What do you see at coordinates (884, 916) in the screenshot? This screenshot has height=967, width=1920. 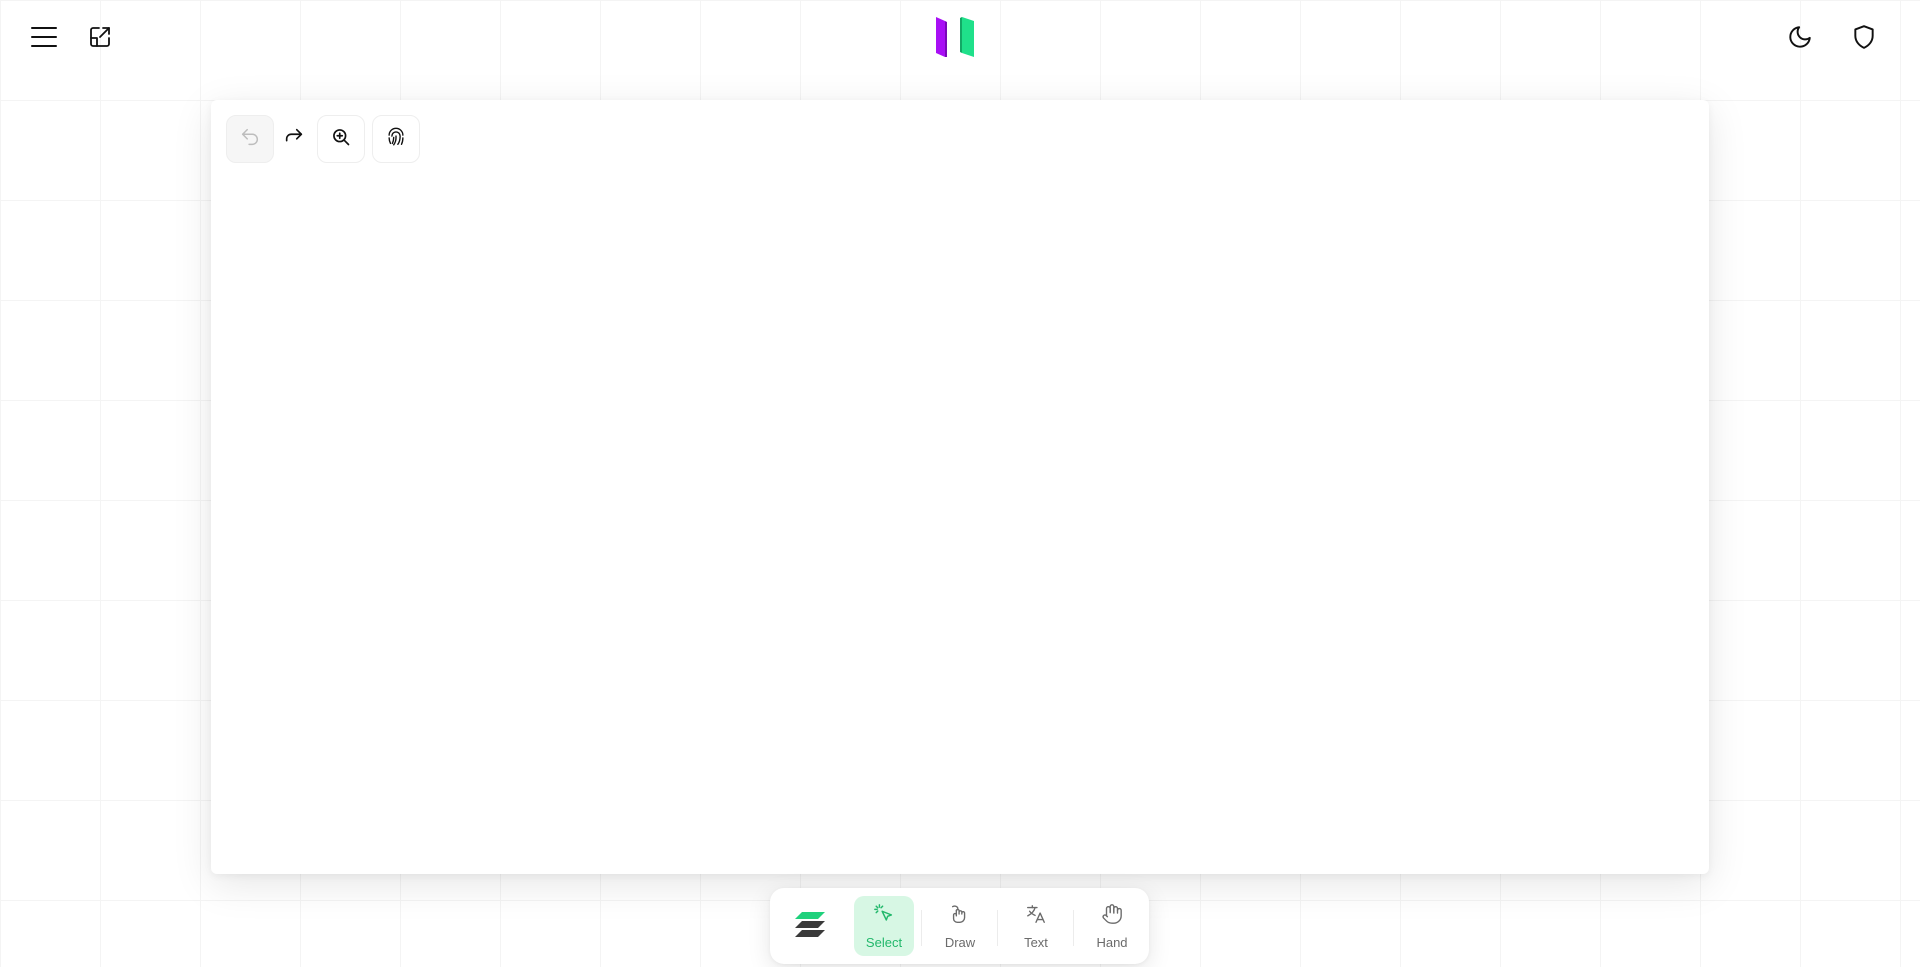 I see `select-cursor-icon` at bounding box center [884, 916].